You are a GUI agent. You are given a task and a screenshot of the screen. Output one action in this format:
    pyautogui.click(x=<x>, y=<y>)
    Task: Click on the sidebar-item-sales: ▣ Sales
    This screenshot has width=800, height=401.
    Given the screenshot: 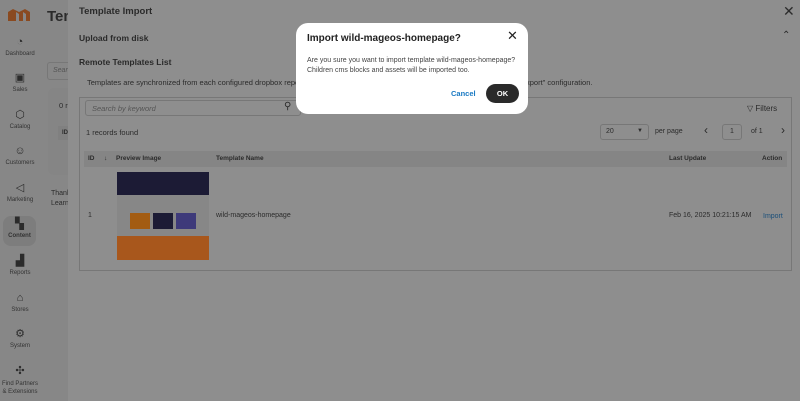 What is the action you would take?
    pyautogui.click(x=20, y=82)
    